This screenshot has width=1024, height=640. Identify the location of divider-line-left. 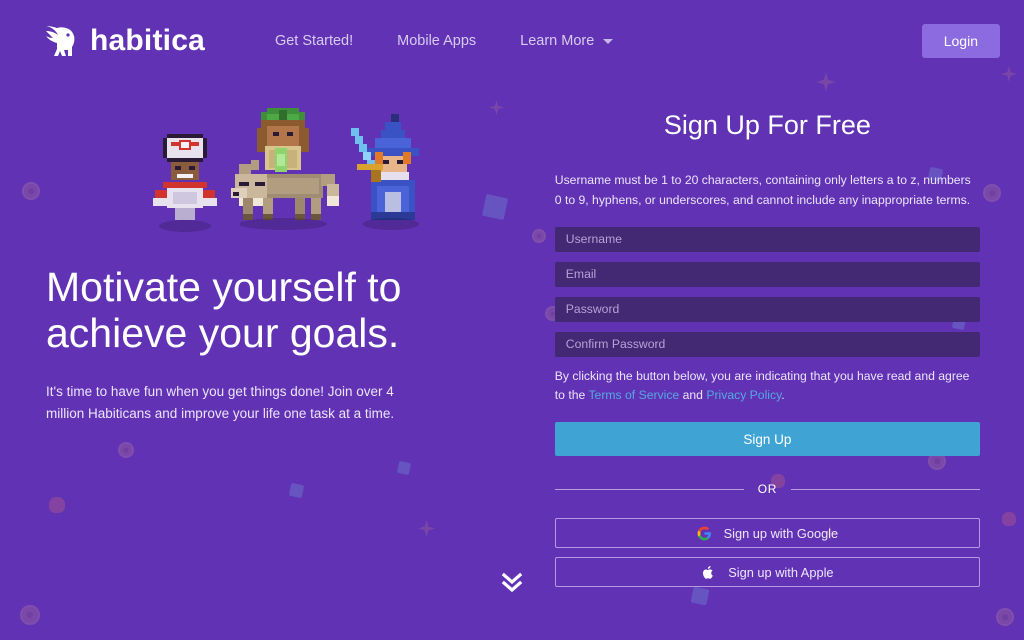
(649, 489).